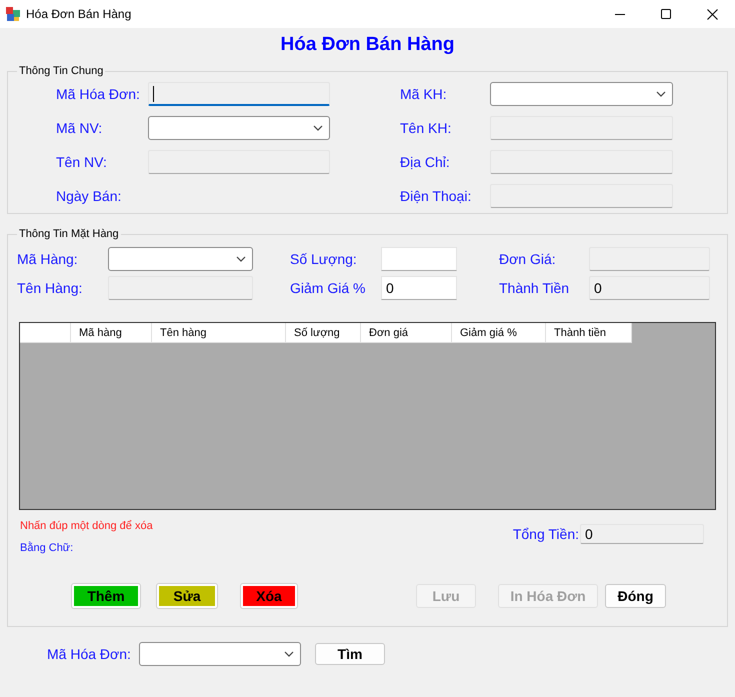 This screenshot has height=697, width=735. What do you see at coordinates (666, 14) in the screenshot?
I see `maximize-icon` at bounding box center [666, 14].